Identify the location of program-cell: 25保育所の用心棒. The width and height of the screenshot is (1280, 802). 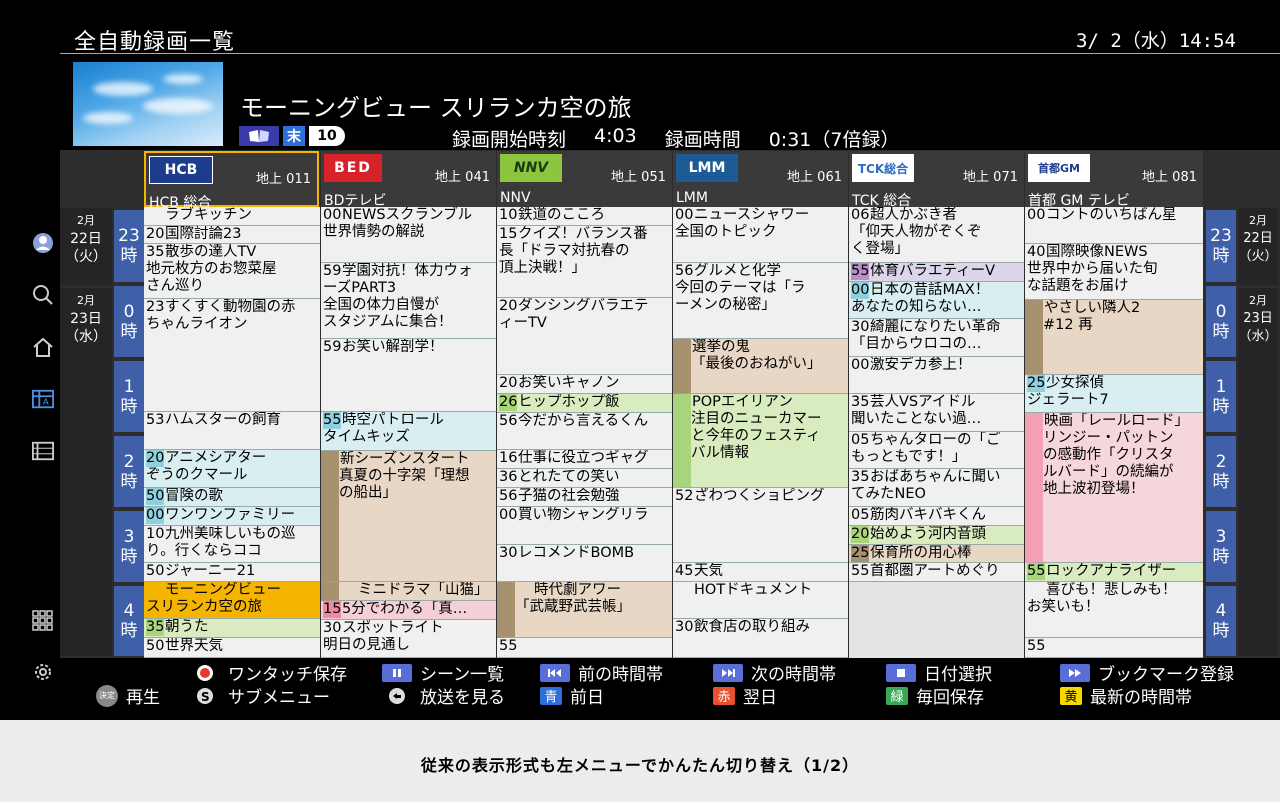
(936, 554).